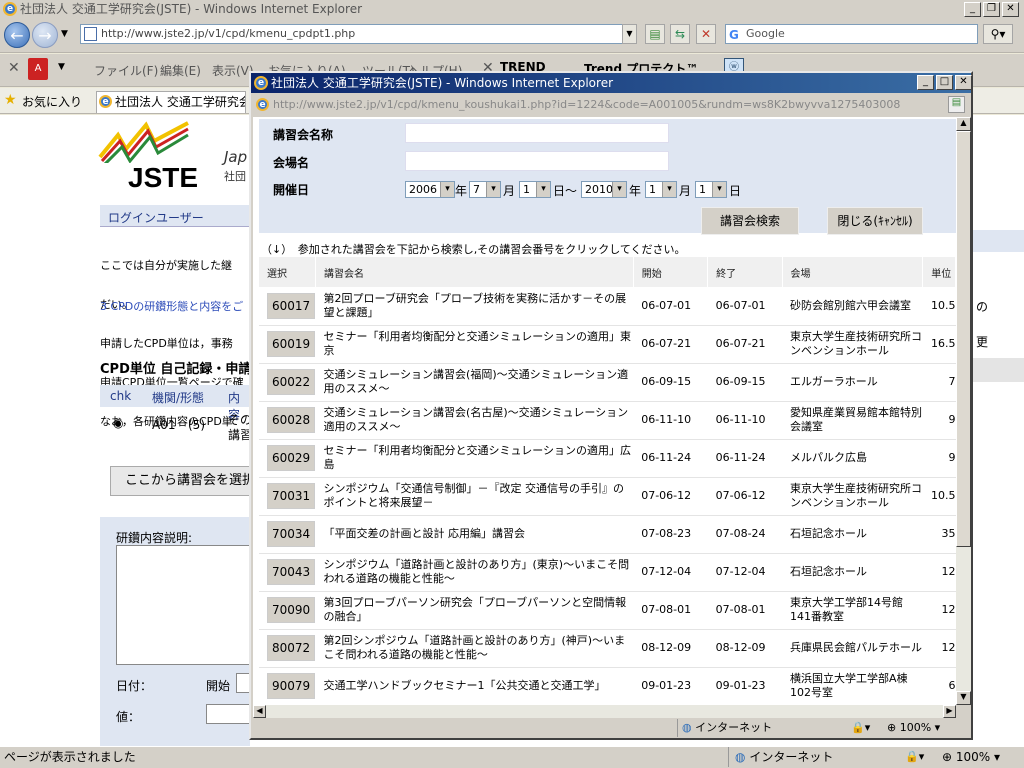  Describe the element at coordinates (291, 496) in the screenshot. I see `course-code-button: 70031` at that location.